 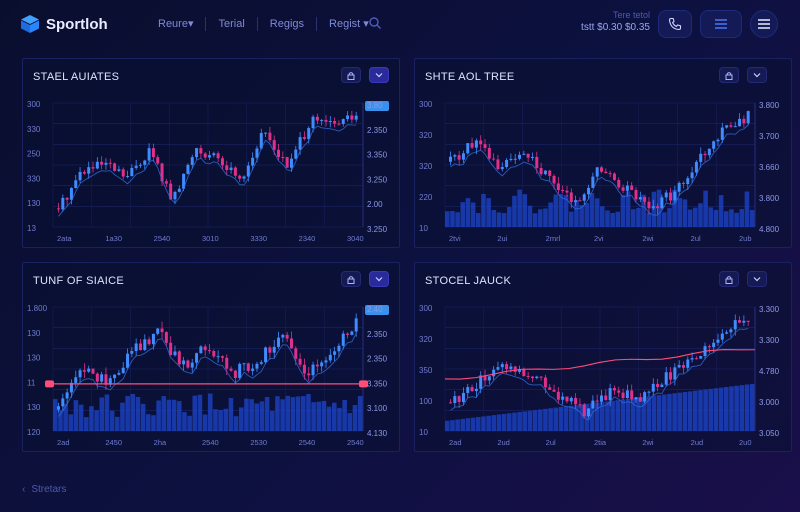 What do you see at coordinates (288, 24) in the screenshot?
I see `nav-item-regigs: Regigs` at bounding box center [288, 24].